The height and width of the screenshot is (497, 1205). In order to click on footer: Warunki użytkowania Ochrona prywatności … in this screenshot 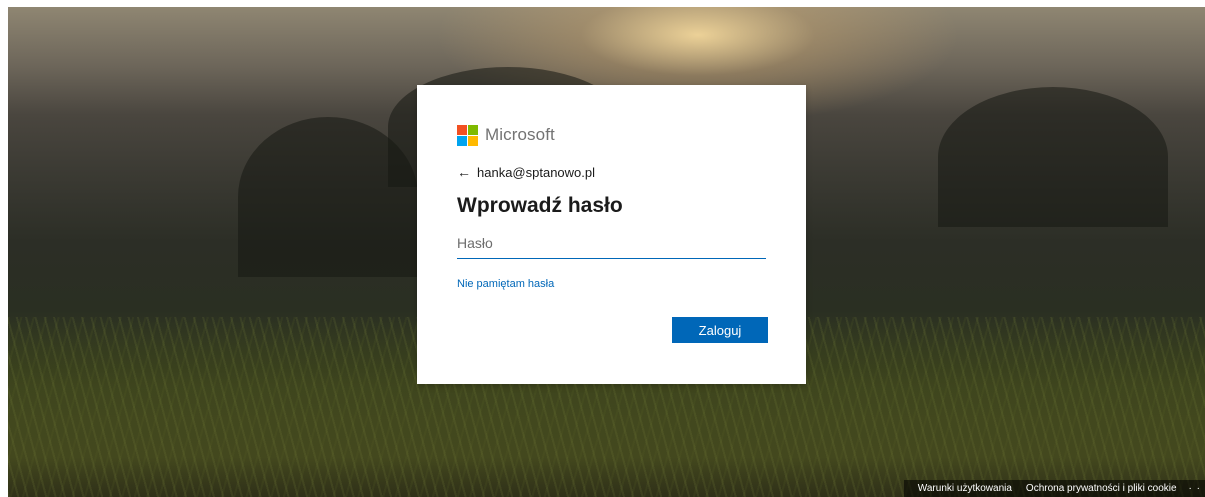, I will do `click(1054, 488)`.